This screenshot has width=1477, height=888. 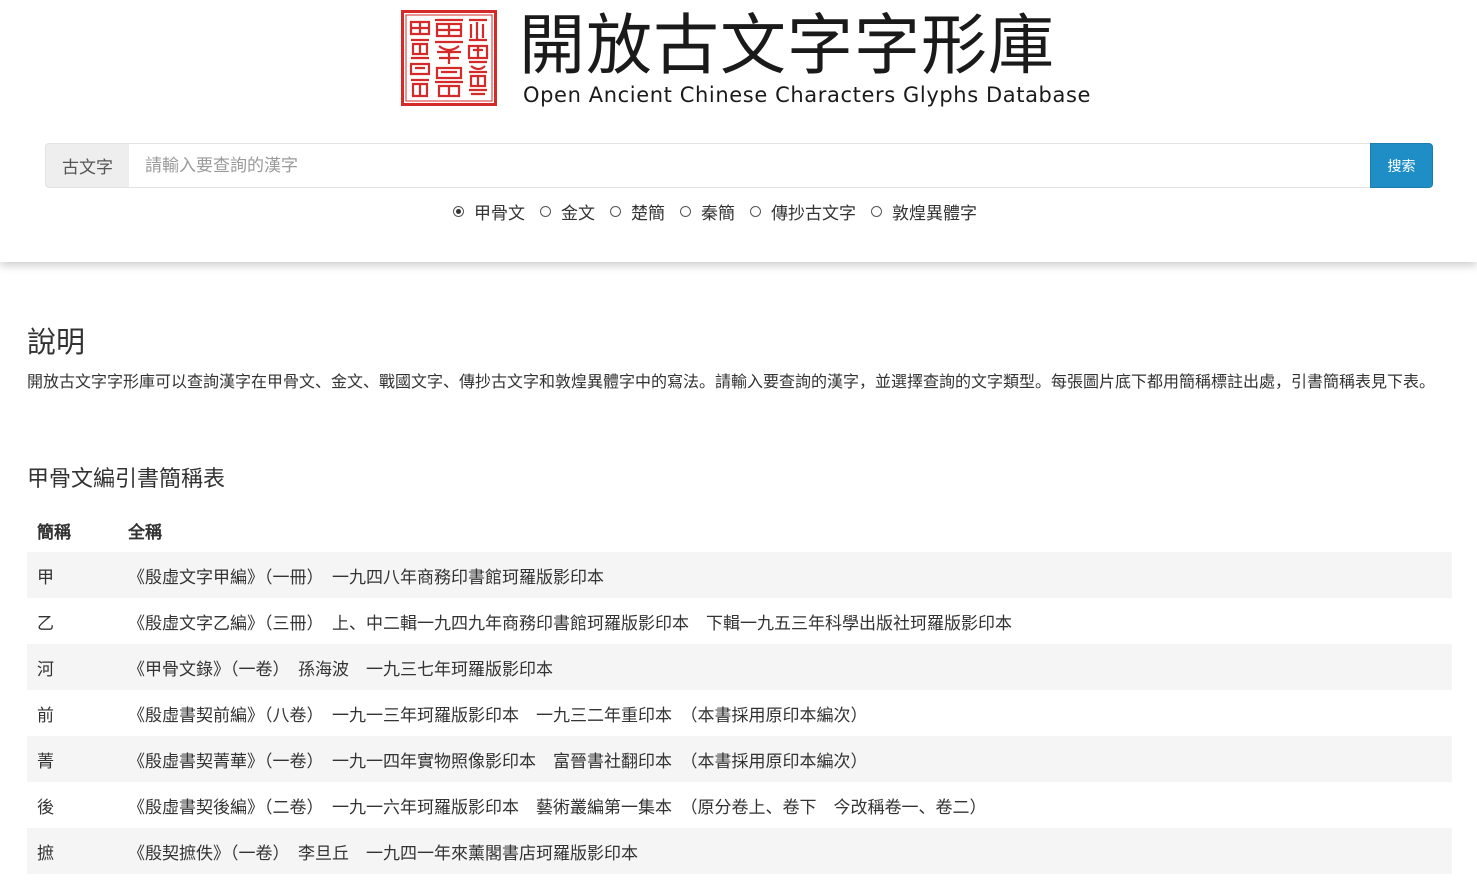 I want to click on radio-label: 傳抄古文字, so click(x=813, y=213).